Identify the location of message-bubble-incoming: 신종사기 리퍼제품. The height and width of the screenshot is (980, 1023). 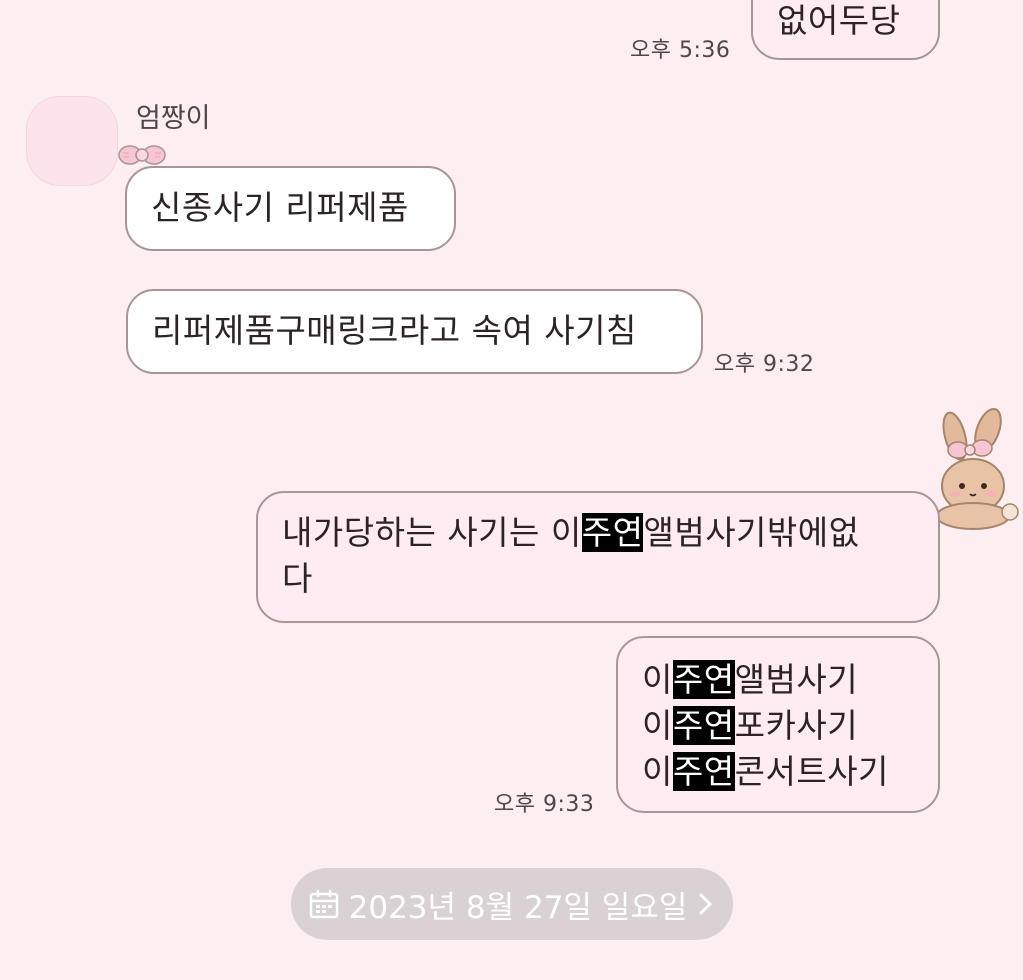
(290, 208).